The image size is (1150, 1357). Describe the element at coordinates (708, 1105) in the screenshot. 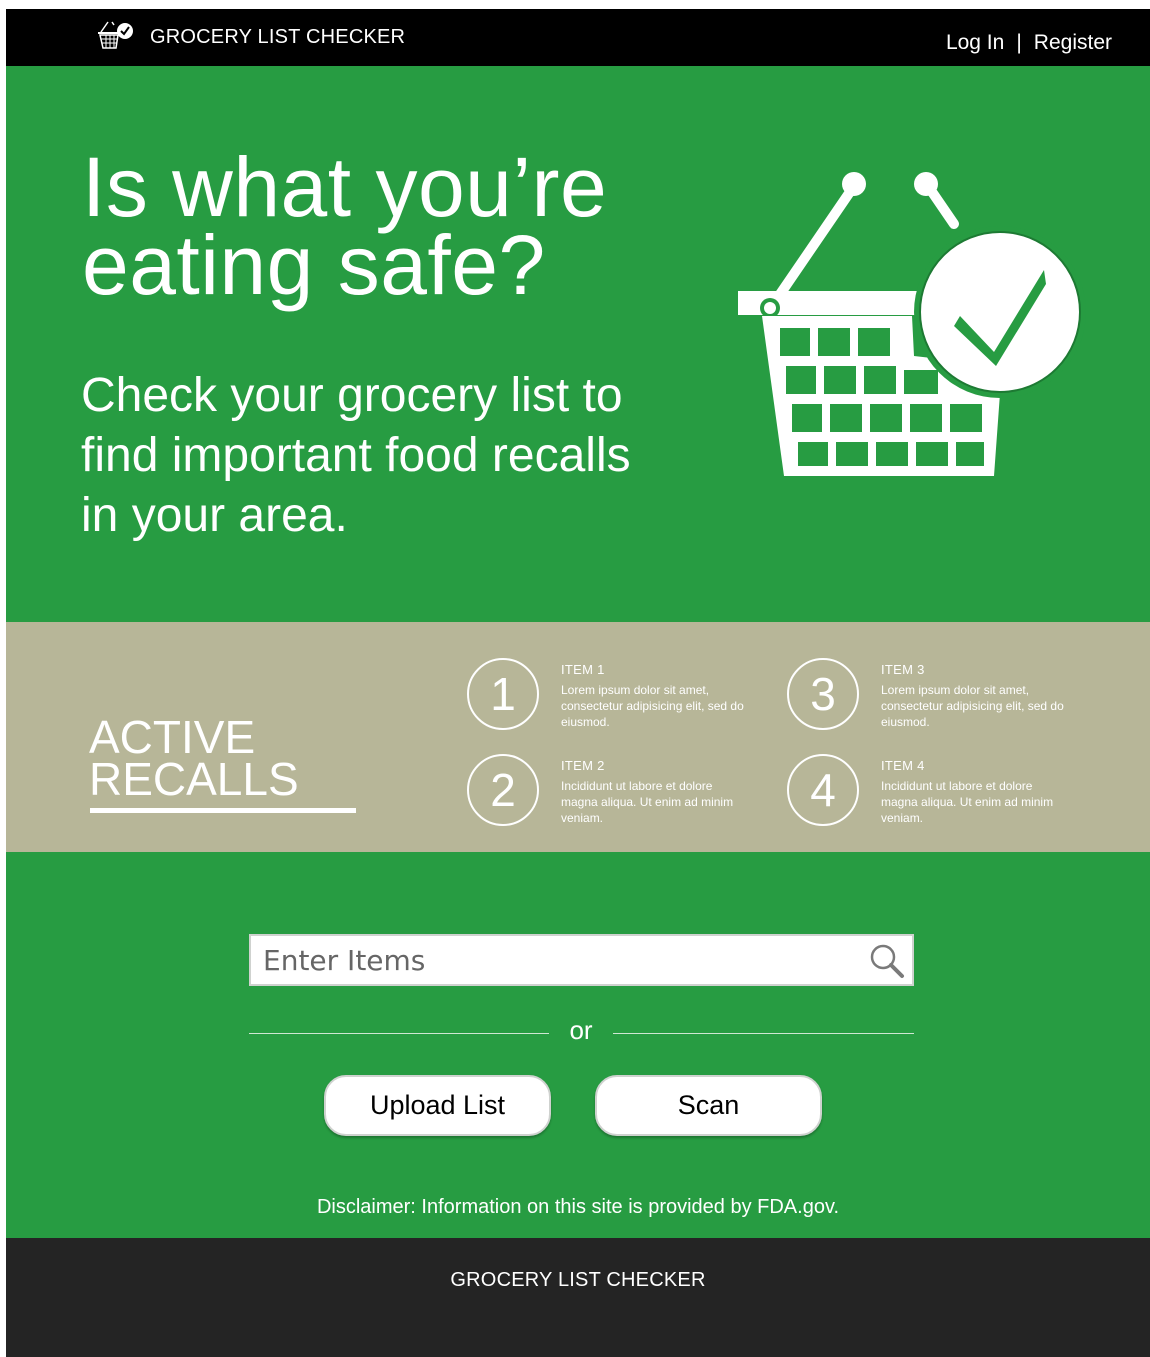

I see `scan-button: Scan` at that location.